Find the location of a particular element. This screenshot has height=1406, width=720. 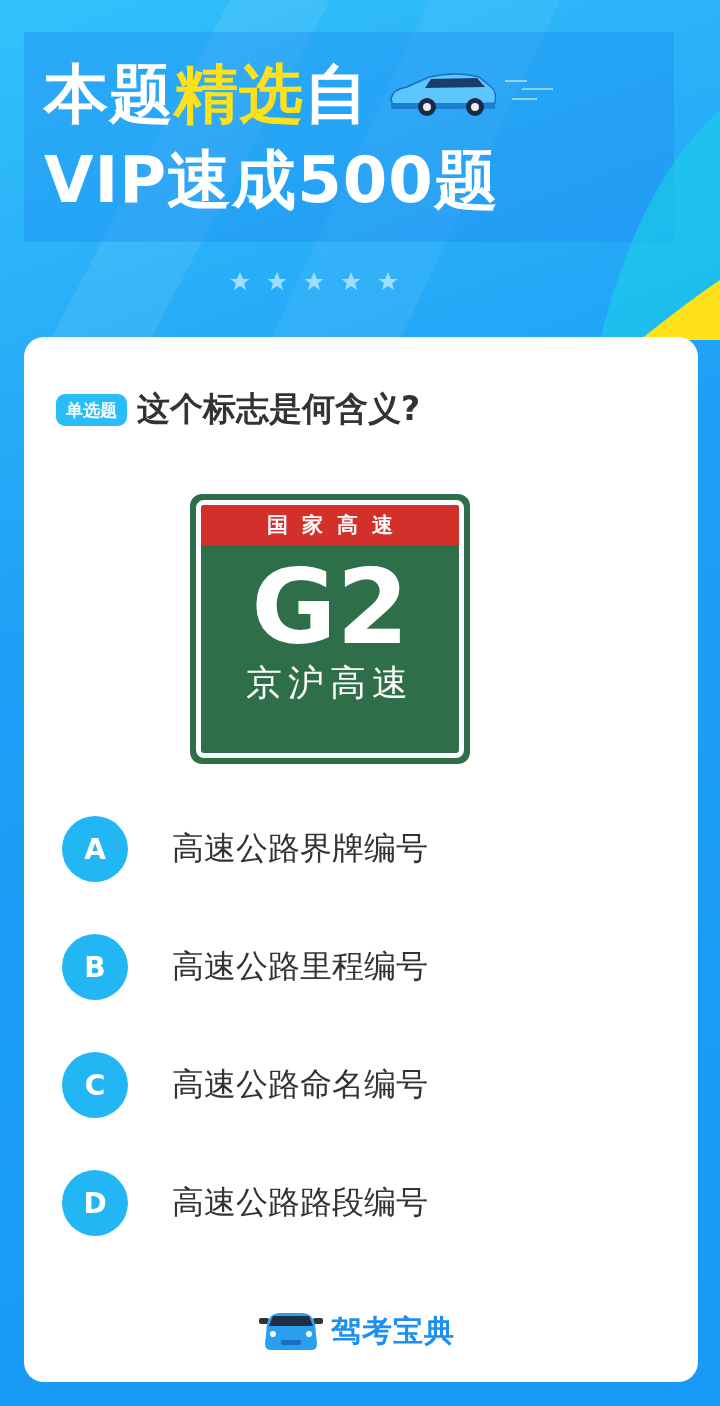

sign-name: 京沪高速 is located at coordinates (330, 683).